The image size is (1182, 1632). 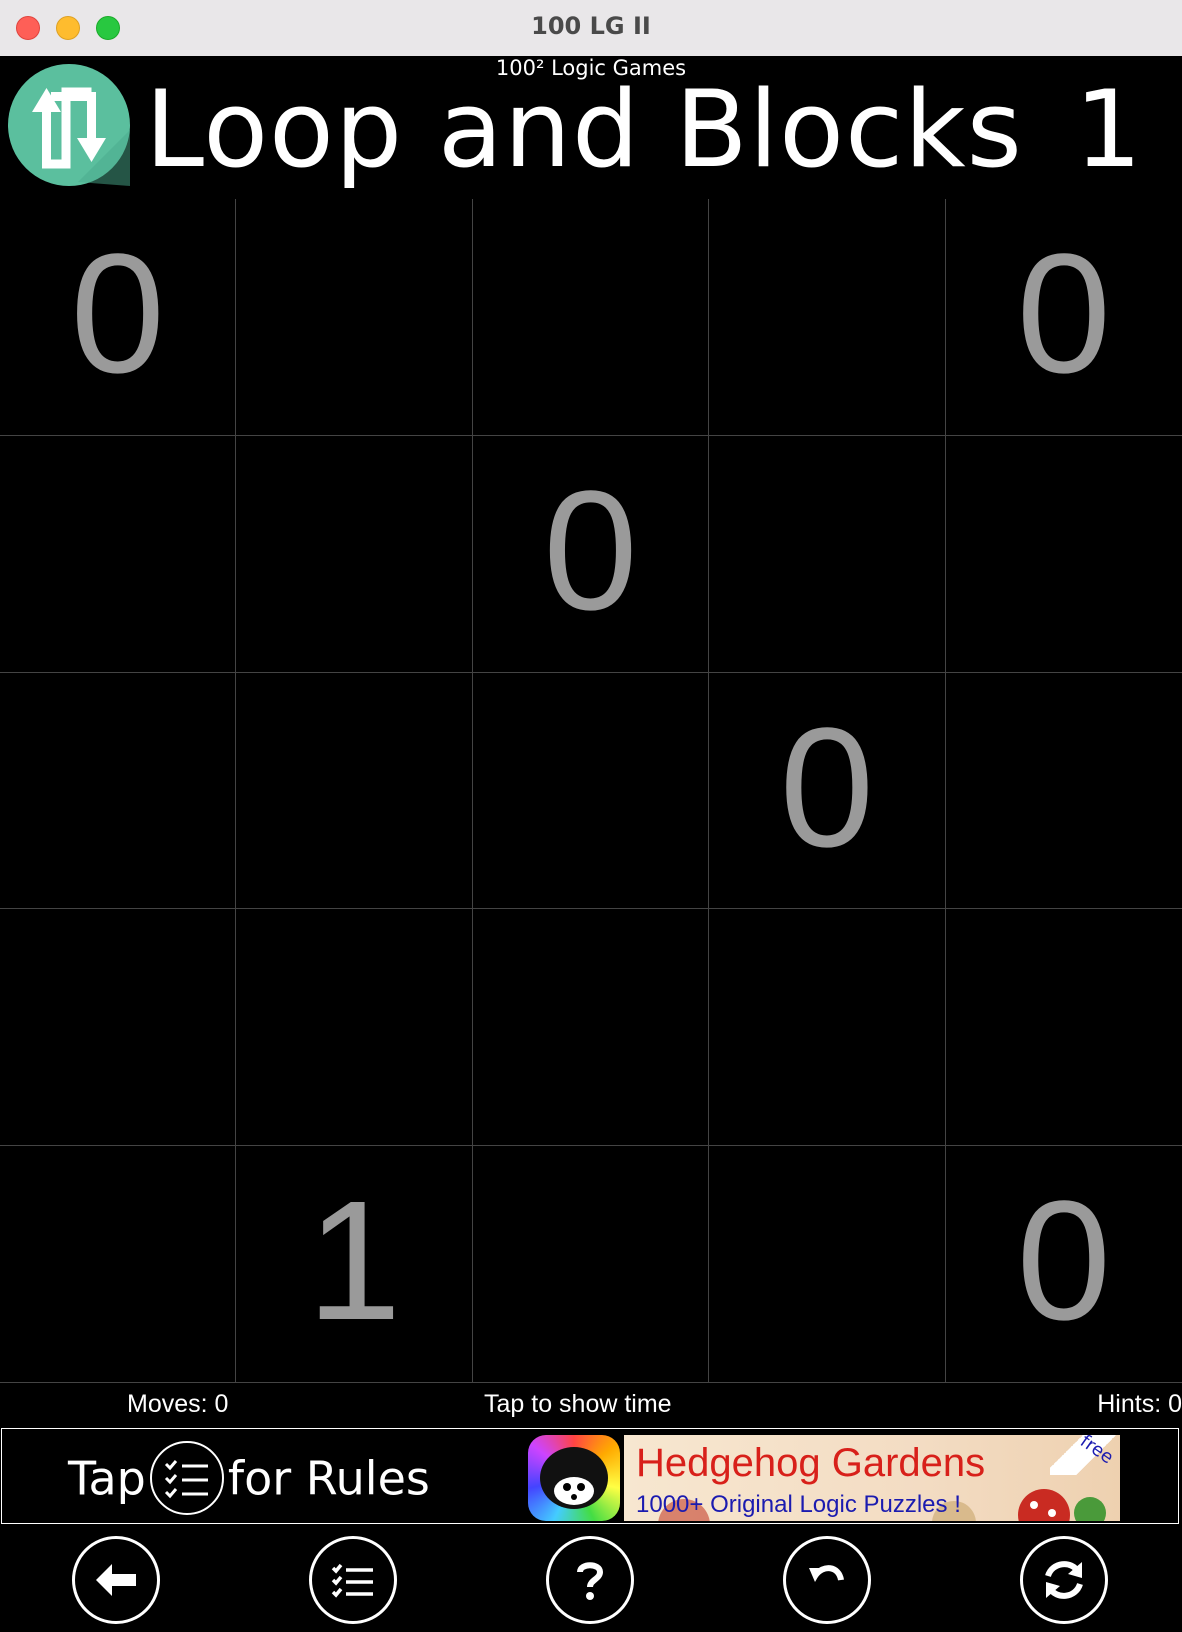 I want to click on ad-title: Hedgehog Gardens, so click(x=811, y=1463).